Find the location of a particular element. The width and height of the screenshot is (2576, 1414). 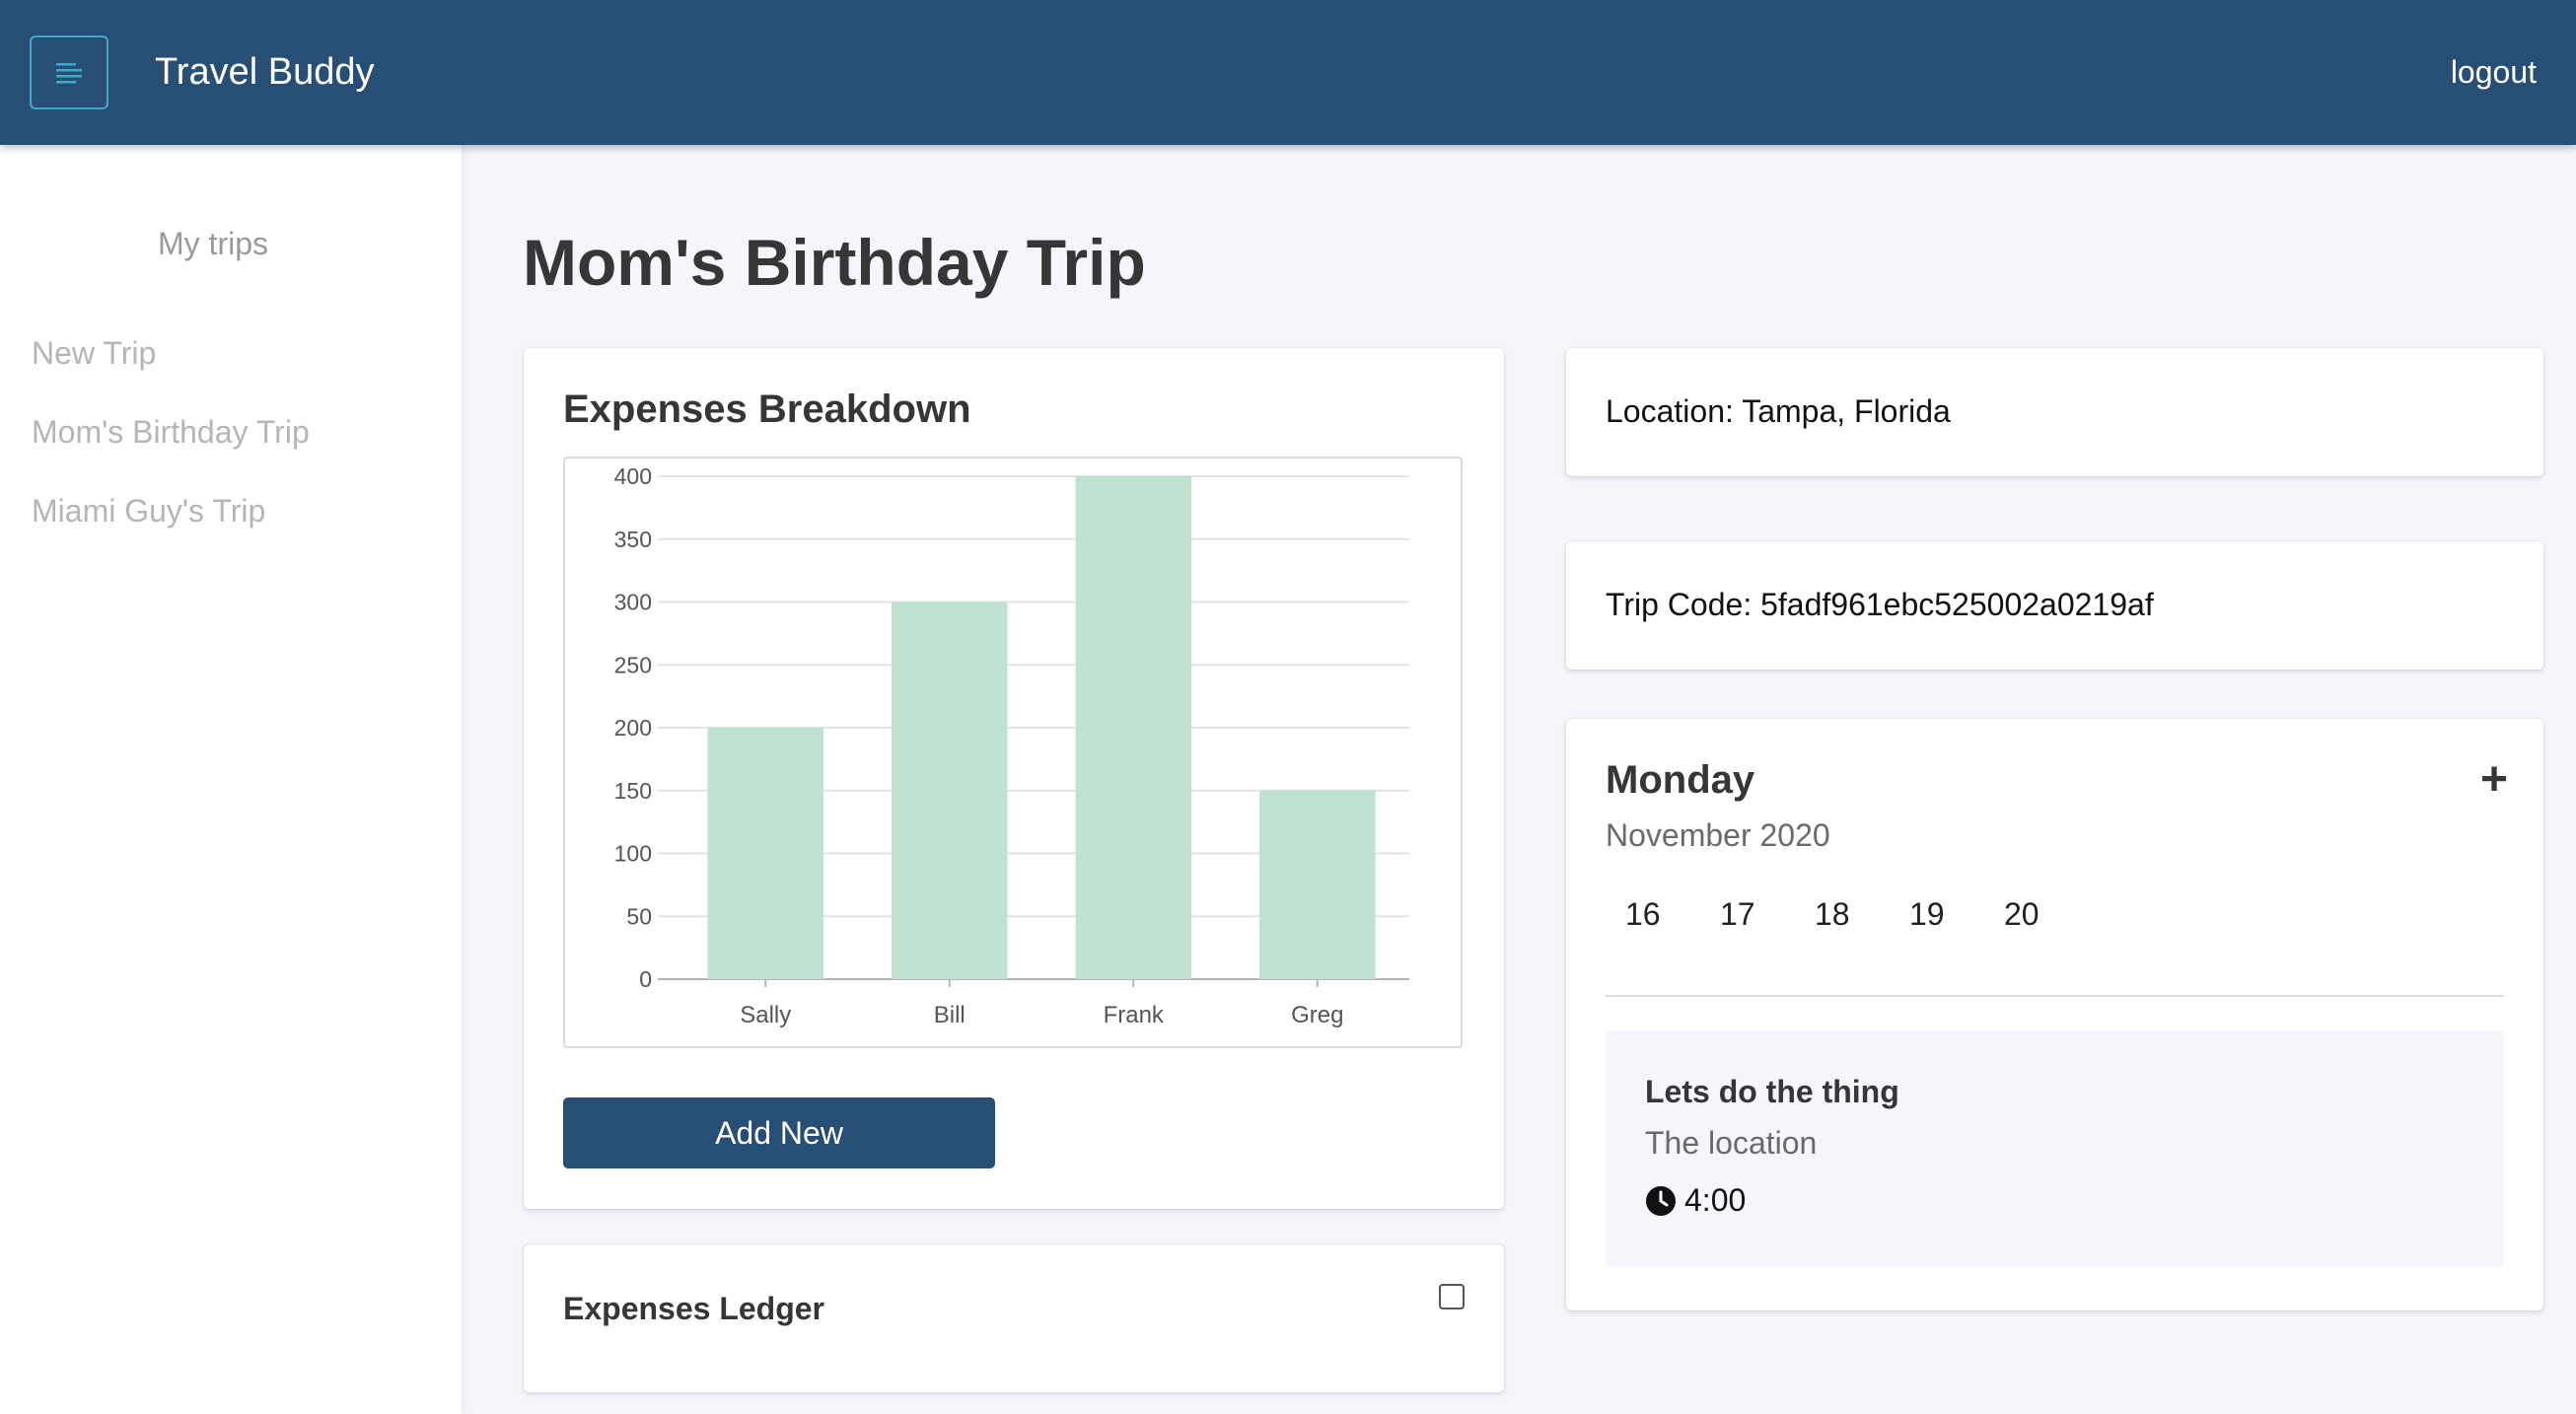

y-tick-label: 350 is located at coordinates (633, 539).